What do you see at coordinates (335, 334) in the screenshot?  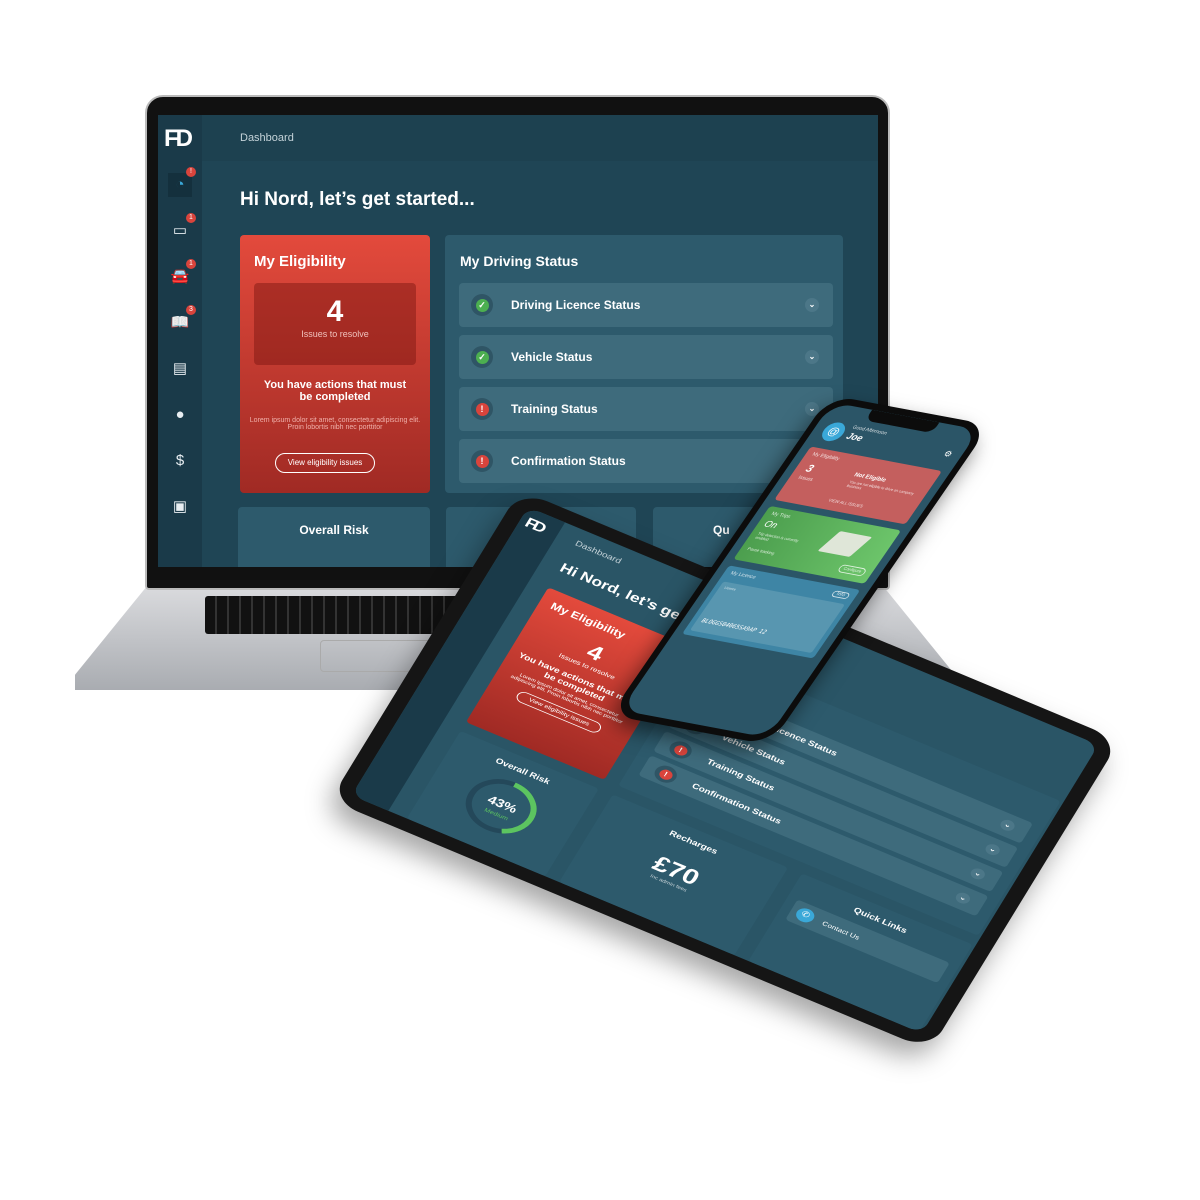 I see `issue-count-label: Issues to resolve` at bounding box center [335, 334].